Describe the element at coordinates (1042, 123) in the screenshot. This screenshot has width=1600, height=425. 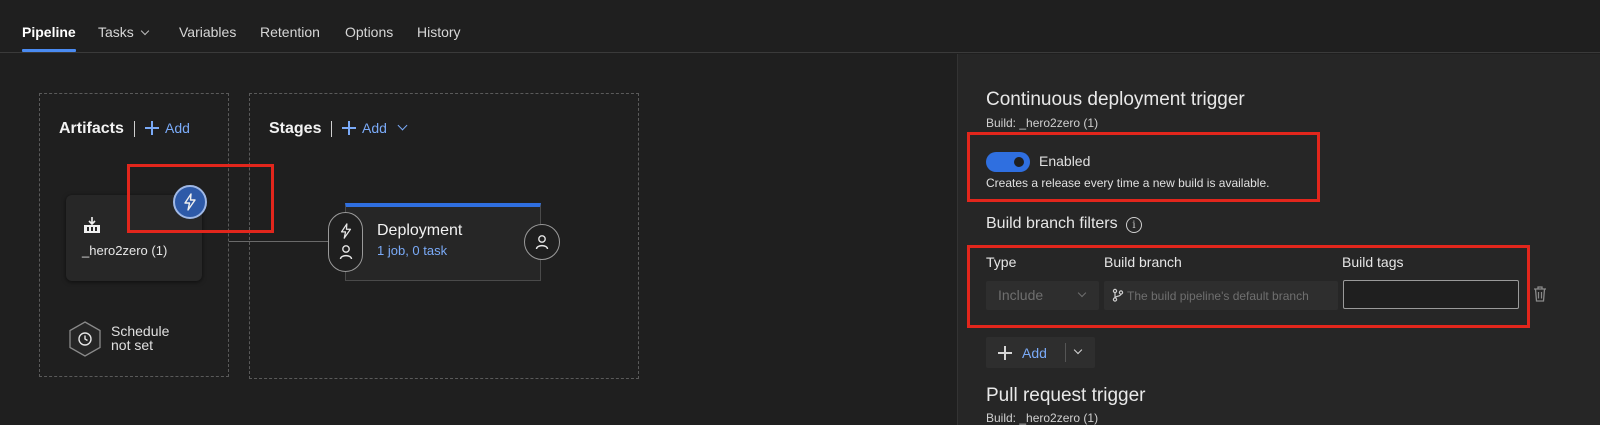
I see `panel-build-source: Build: _hero2zero (1)` at that location.